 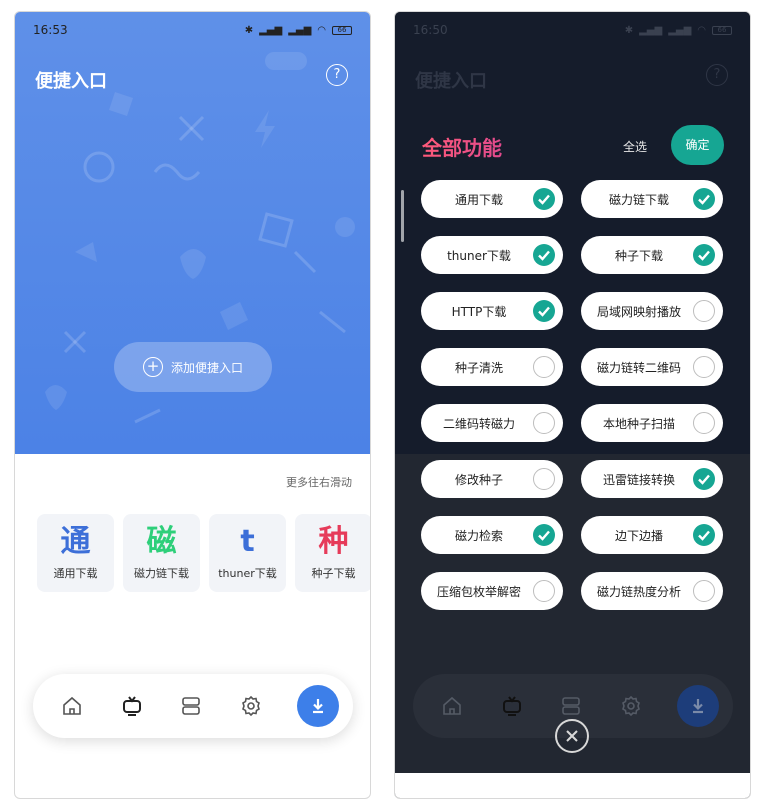 I want to click on feature-toggle: 磁力检索, so click(x=492, y=535).